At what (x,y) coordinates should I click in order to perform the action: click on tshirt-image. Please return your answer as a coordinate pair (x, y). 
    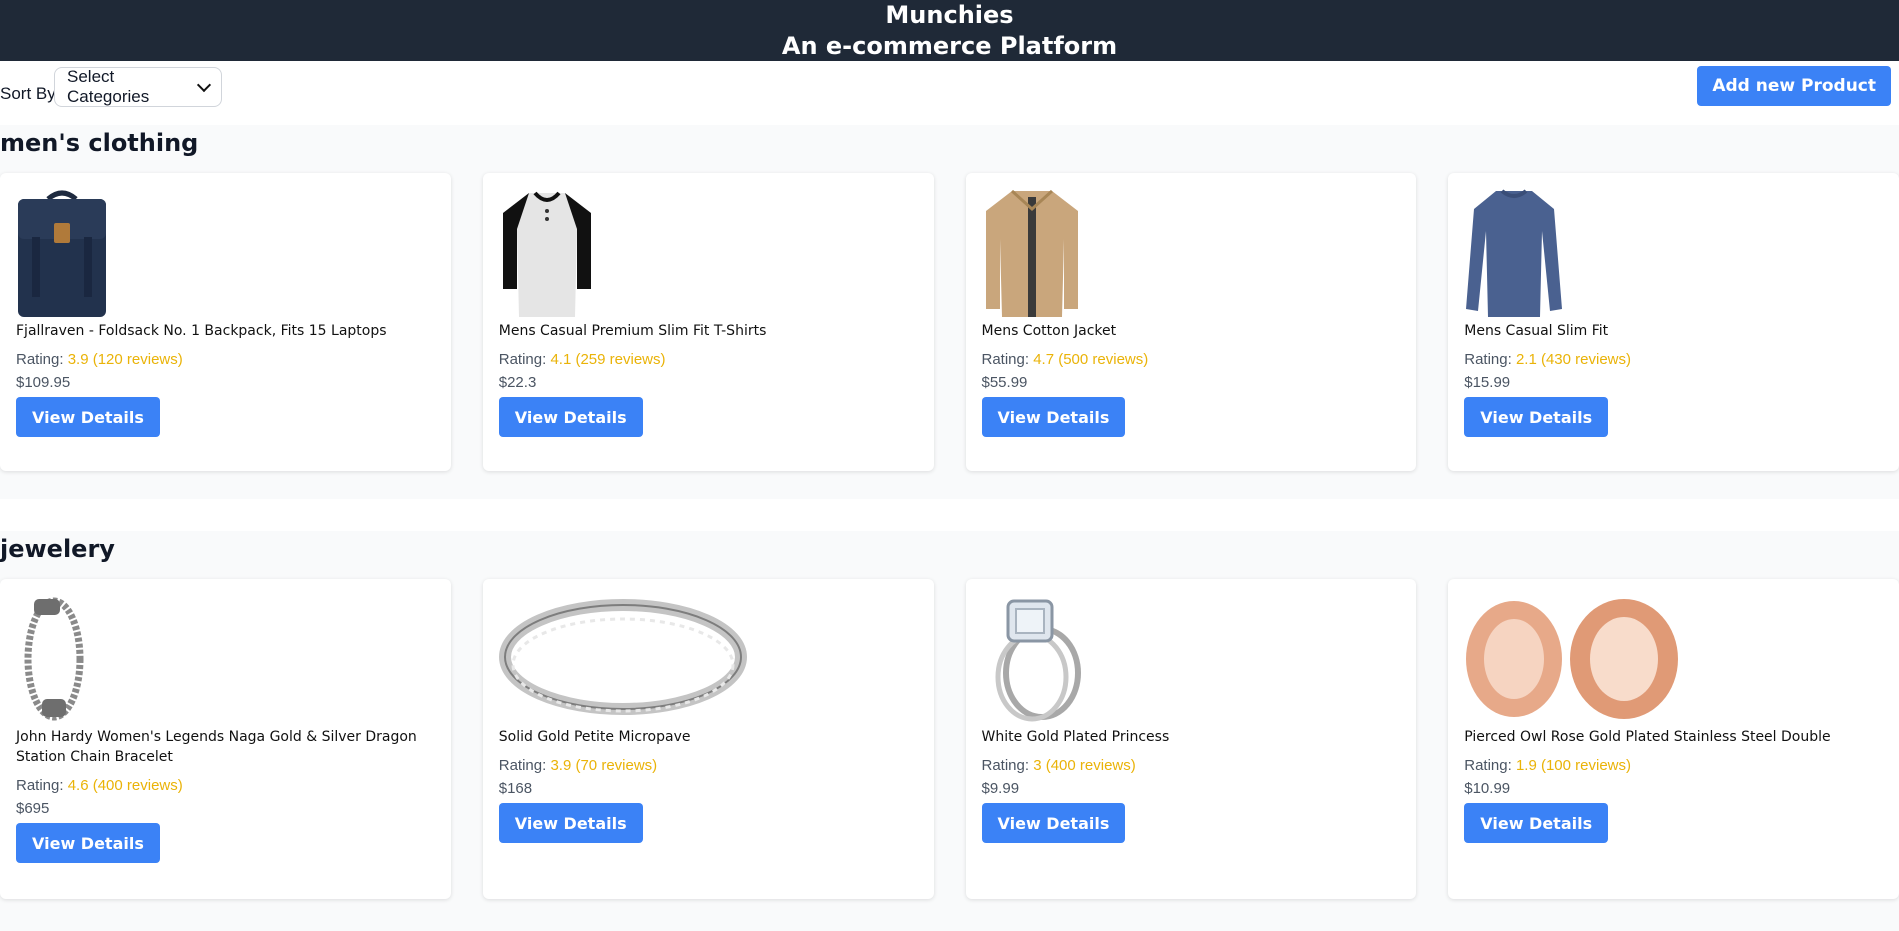
    Looking at the image, I should click on (708, 253).